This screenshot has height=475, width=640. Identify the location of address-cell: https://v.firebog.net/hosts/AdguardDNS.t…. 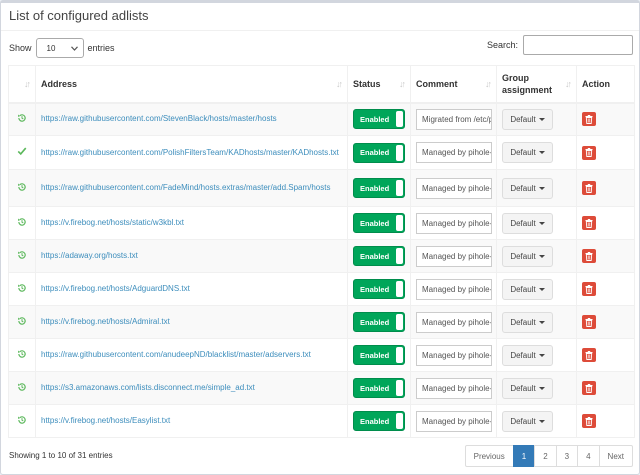
(191, 289).